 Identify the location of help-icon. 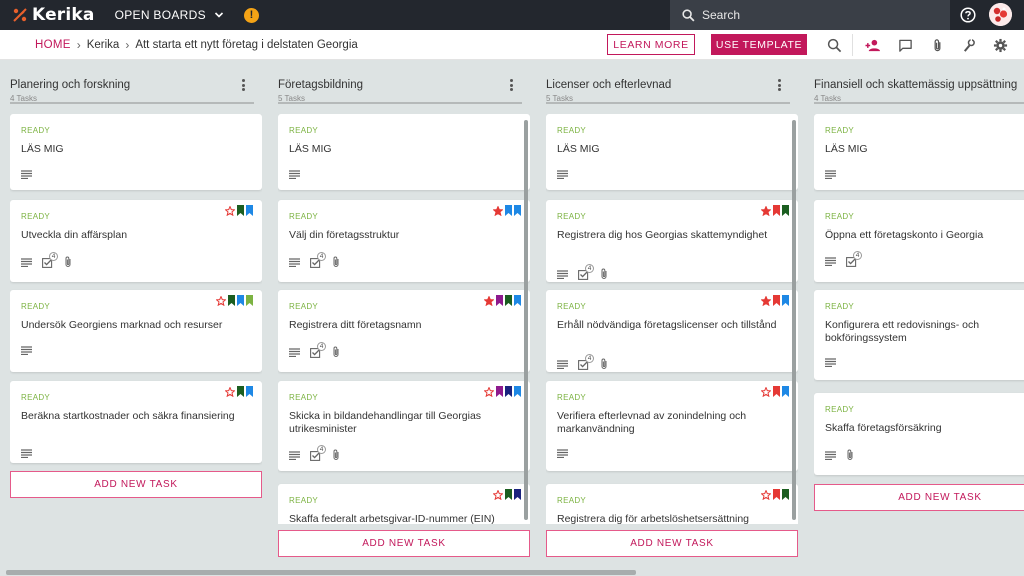
(968, 15).